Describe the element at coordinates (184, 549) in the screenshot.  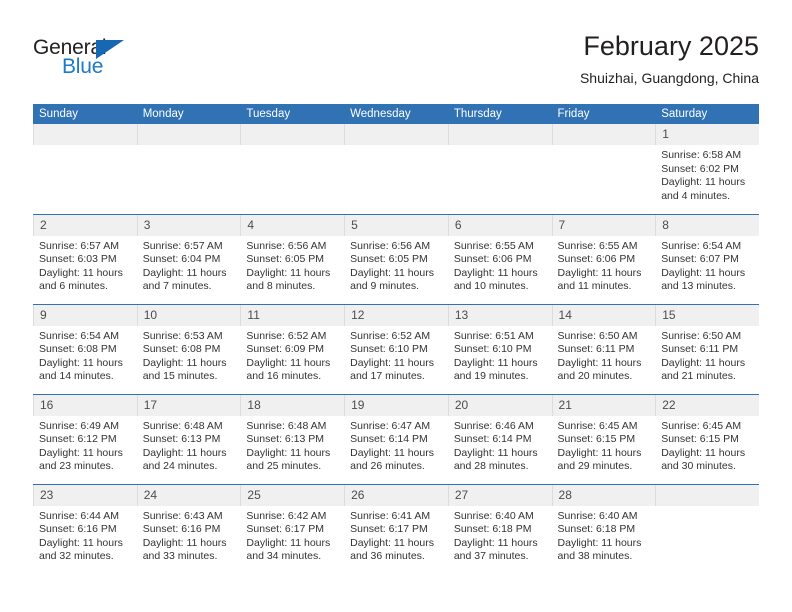
I see `daylight-text: Daylight: 11 hours and 33 minutes.` at that location.